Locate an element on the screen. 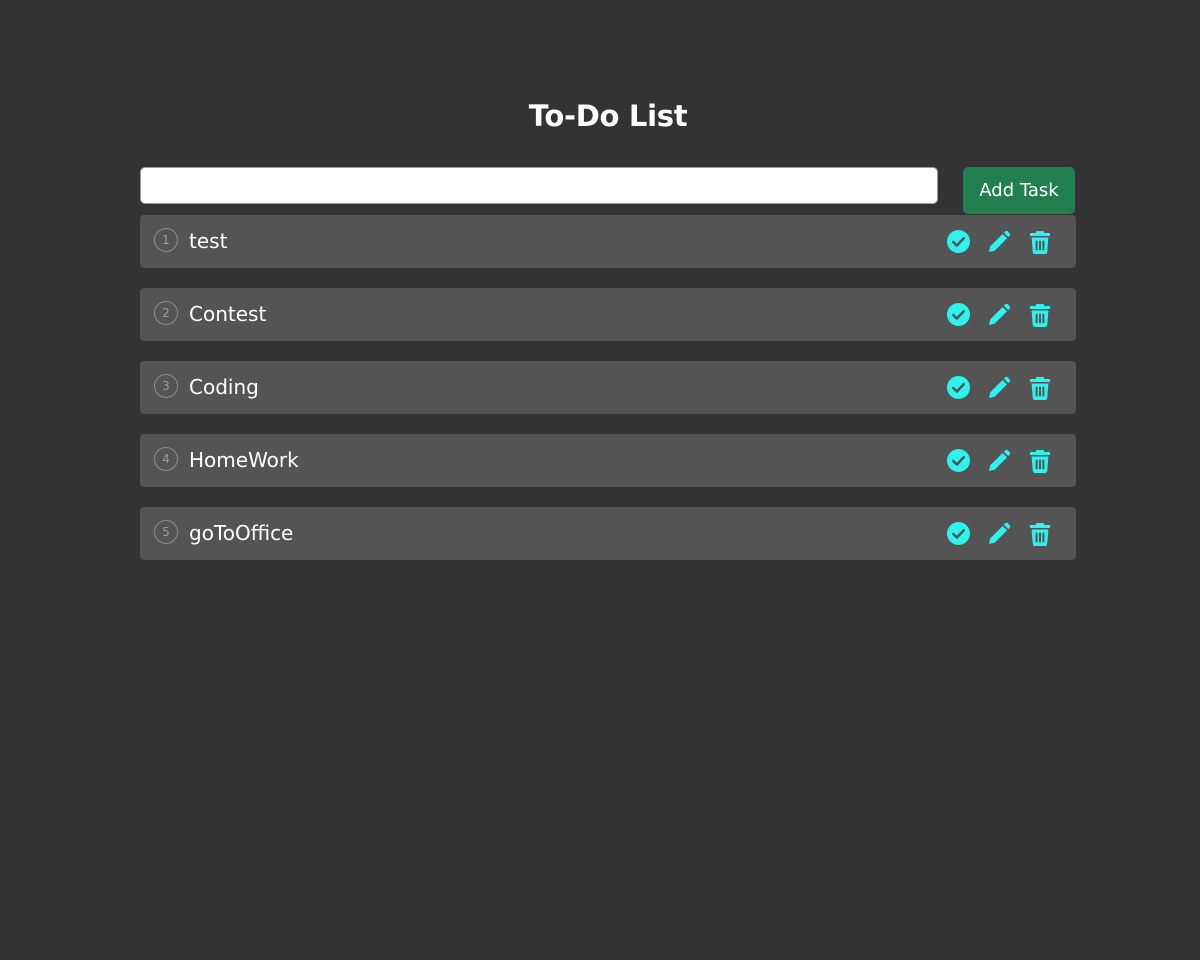 The height and width of the screenshot is (960, 1200). add-task-button: Add Task is located at coordinates (1019, 190).